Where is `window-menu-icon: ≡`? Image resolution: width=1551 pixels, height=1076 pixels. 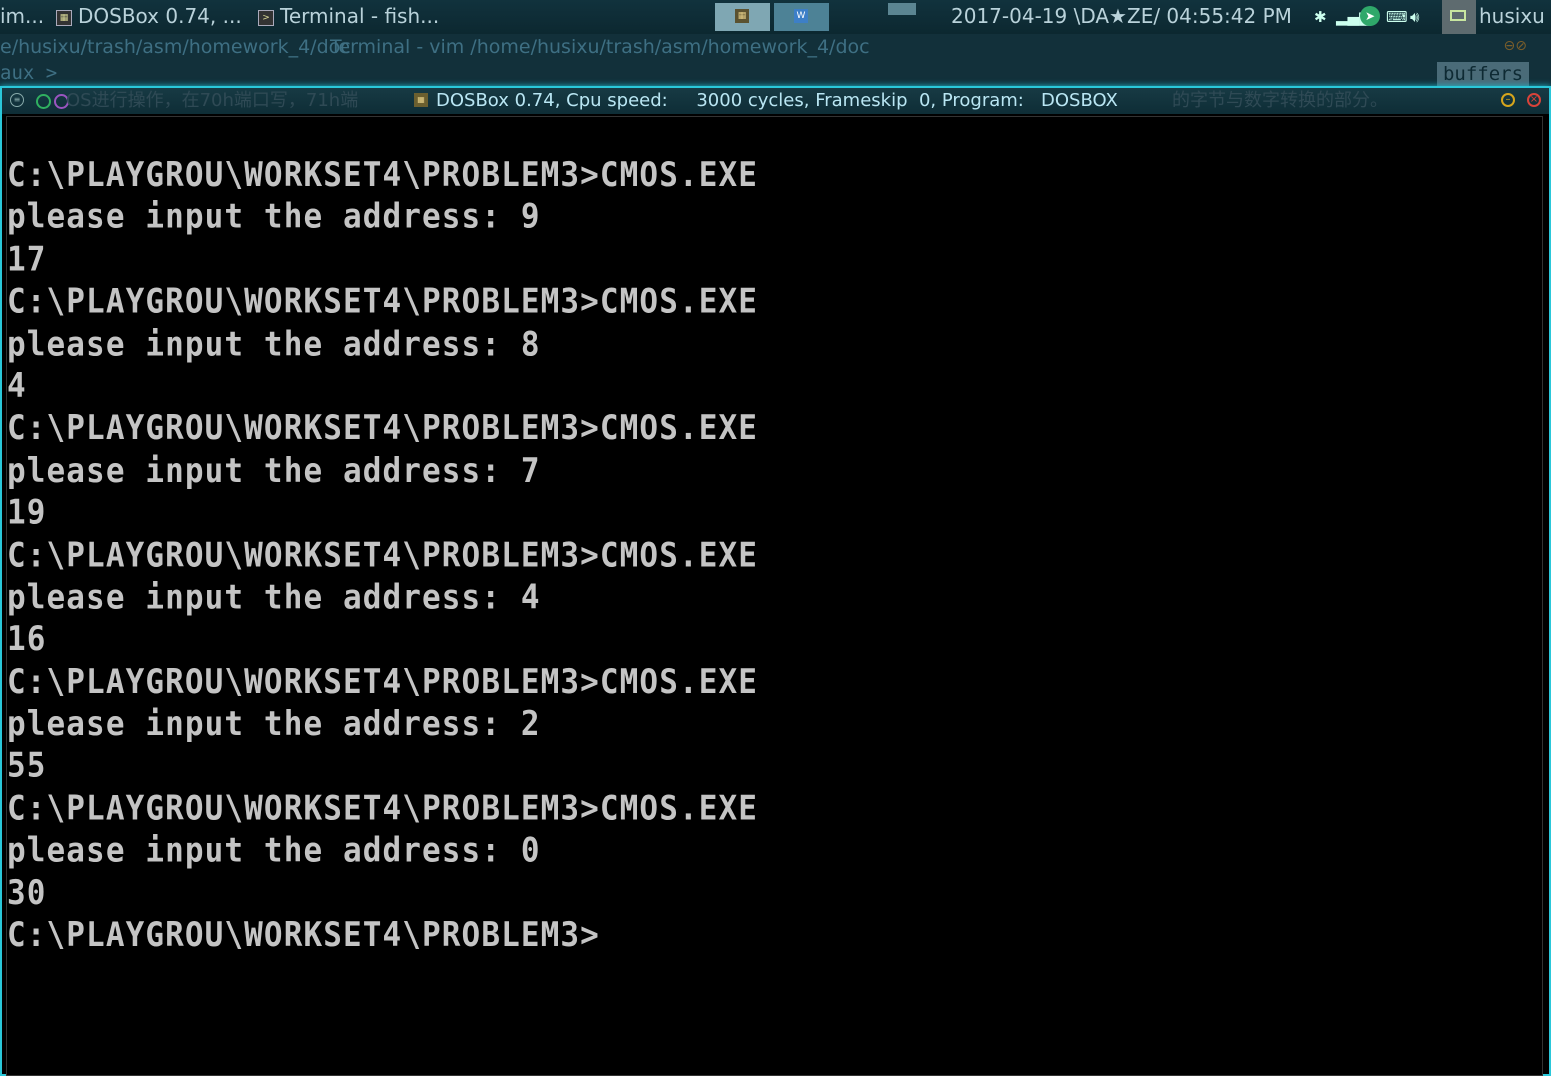
window-menu-icon: ≡ is located at coordinates (17, 100).